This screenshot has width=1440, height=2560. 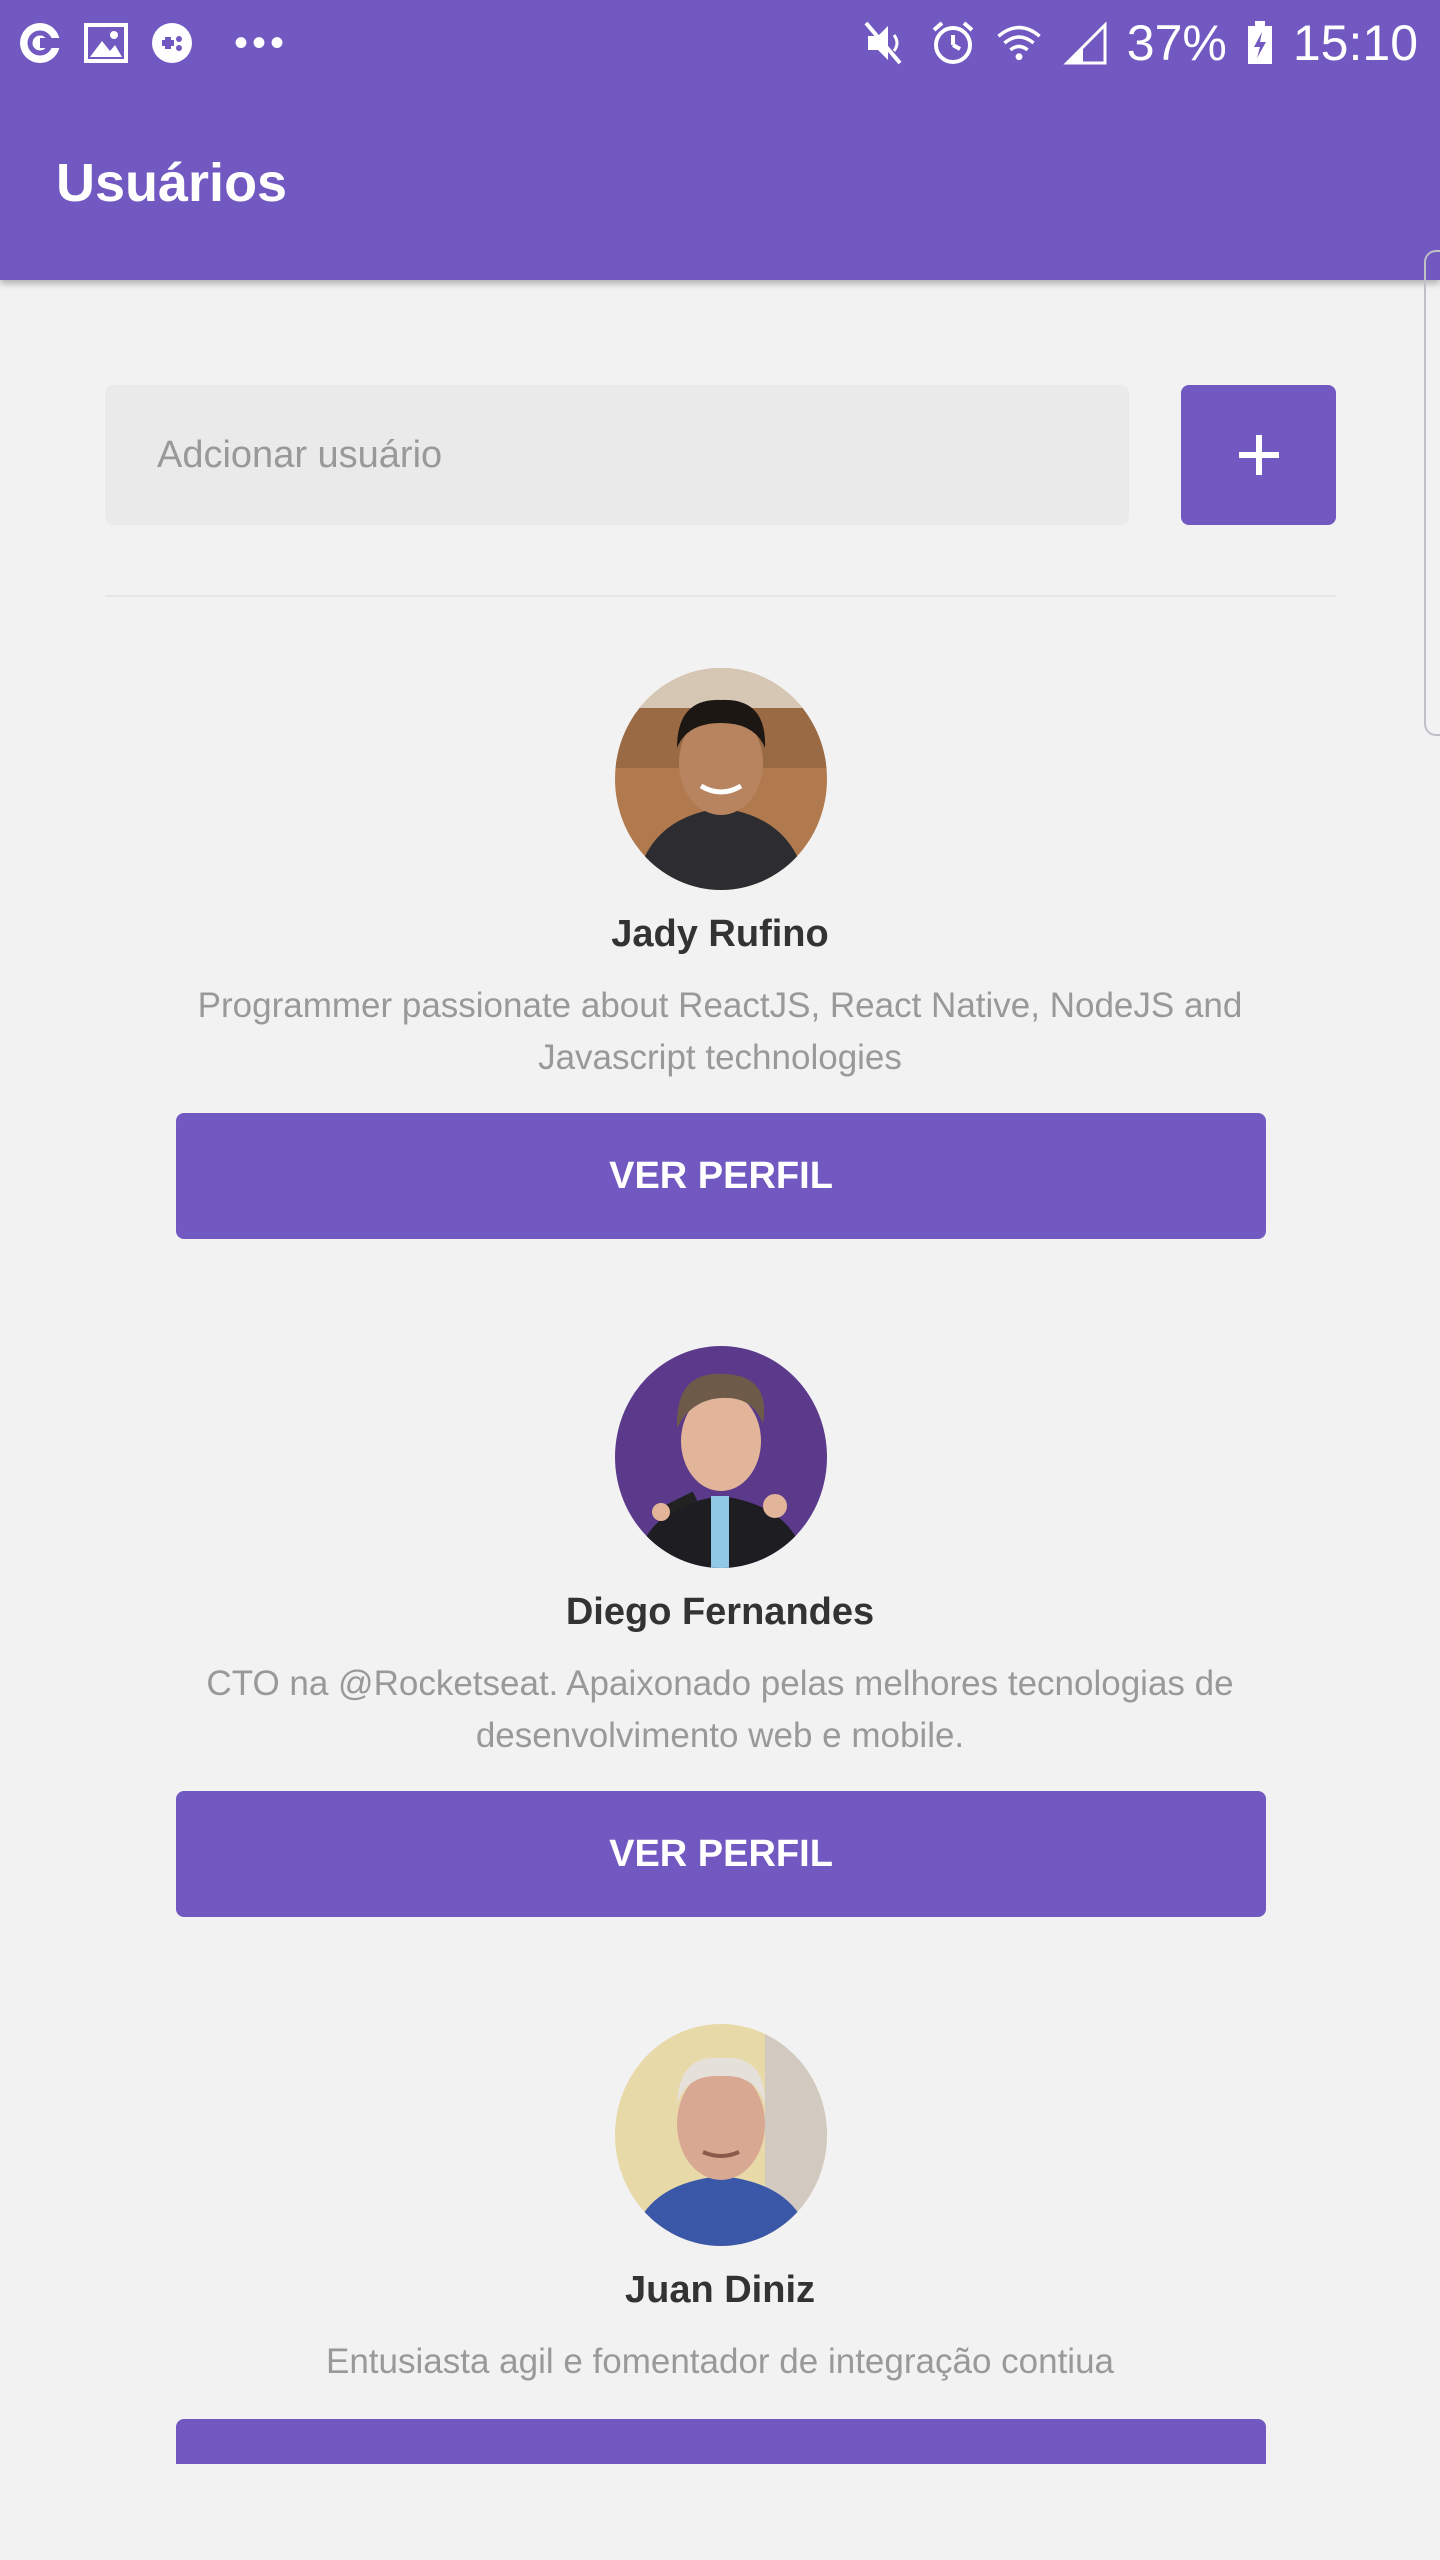 What do you see at coordinates (40, 43) in the screenshot?
I see `sync-notification-icon` at bounding box center [40, 43].